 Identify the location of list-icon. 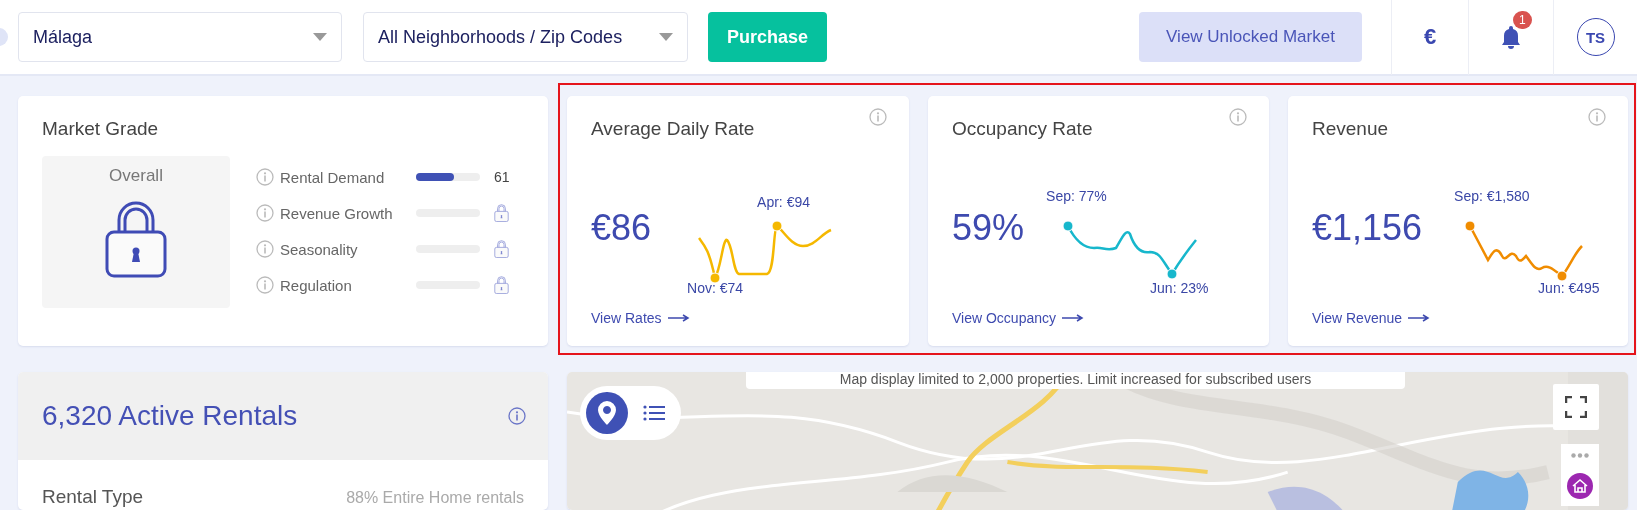
(654, 413).